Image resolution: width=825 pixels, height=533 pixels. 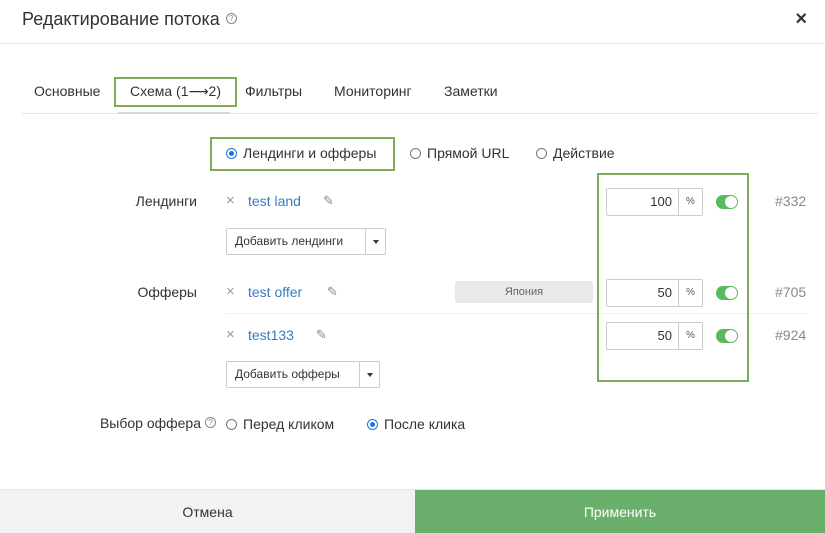 I want to click on offer-selection-label: Выбор оффера?, so click(x=146, y=423).